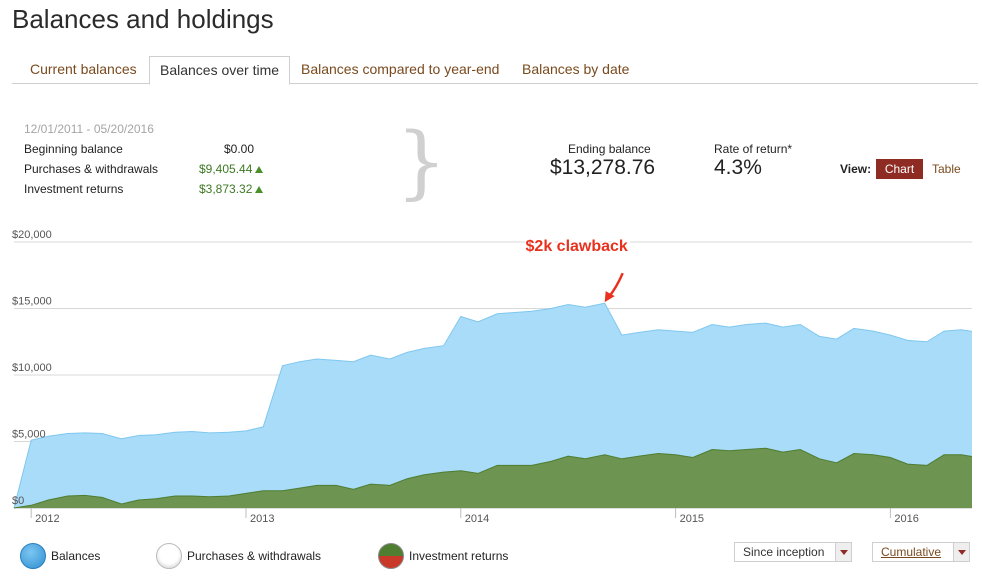  Describe the element at coordinates (83, 70) in the screenshot. I see `tab-current-balances: Current balances` at that location.